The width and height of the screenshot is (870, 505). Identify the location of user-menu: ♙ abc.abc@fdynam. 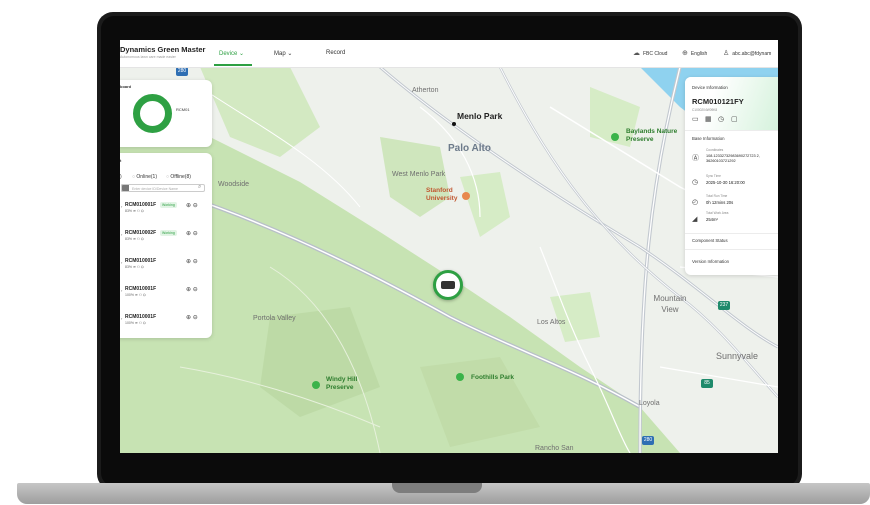
(747, 53).